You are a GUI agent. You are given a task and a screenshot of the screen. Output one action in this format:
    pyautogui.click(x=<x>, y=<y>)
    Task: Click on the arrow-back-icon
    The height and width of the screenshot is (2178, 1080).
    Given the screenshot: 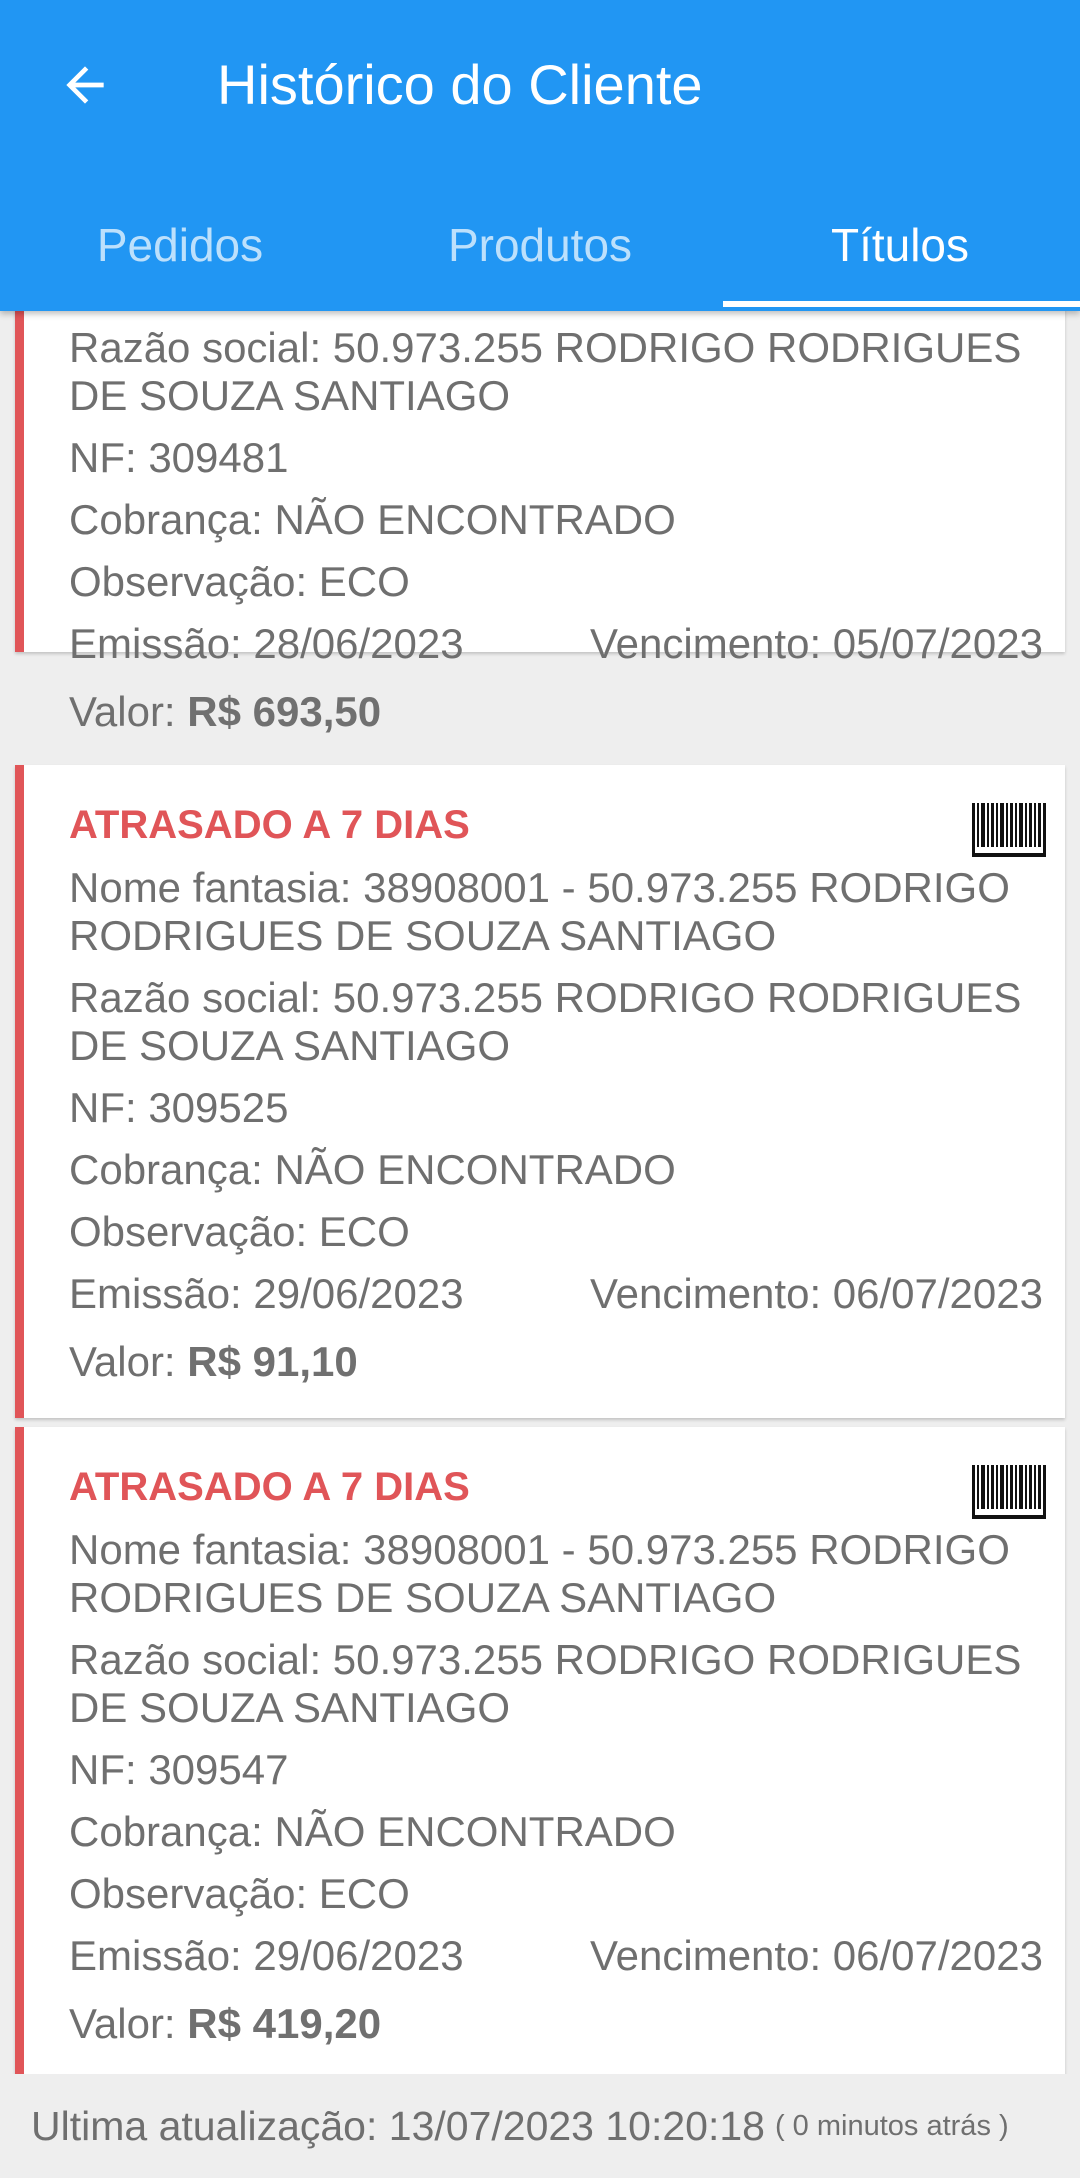 What is the action you would take?
    pyautogui.click(x=85, y=85)
    